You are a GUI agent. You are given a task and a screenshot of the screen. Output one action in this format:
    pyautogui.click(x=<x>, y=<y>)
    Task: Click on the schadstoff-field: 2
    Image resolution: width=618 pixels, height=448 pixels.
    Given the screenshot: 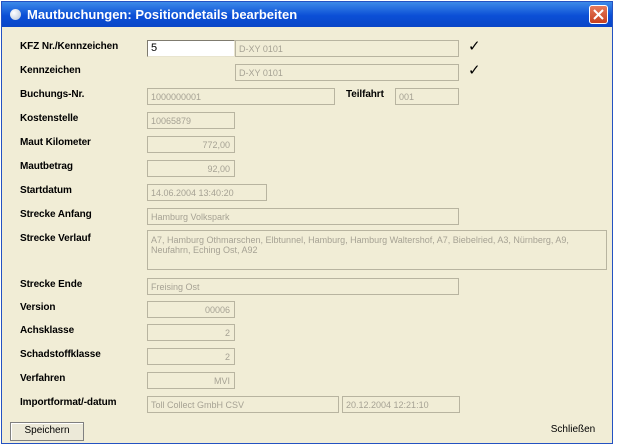 What is the action you would take?
    pyautogui.click(x=191, y=356)
    